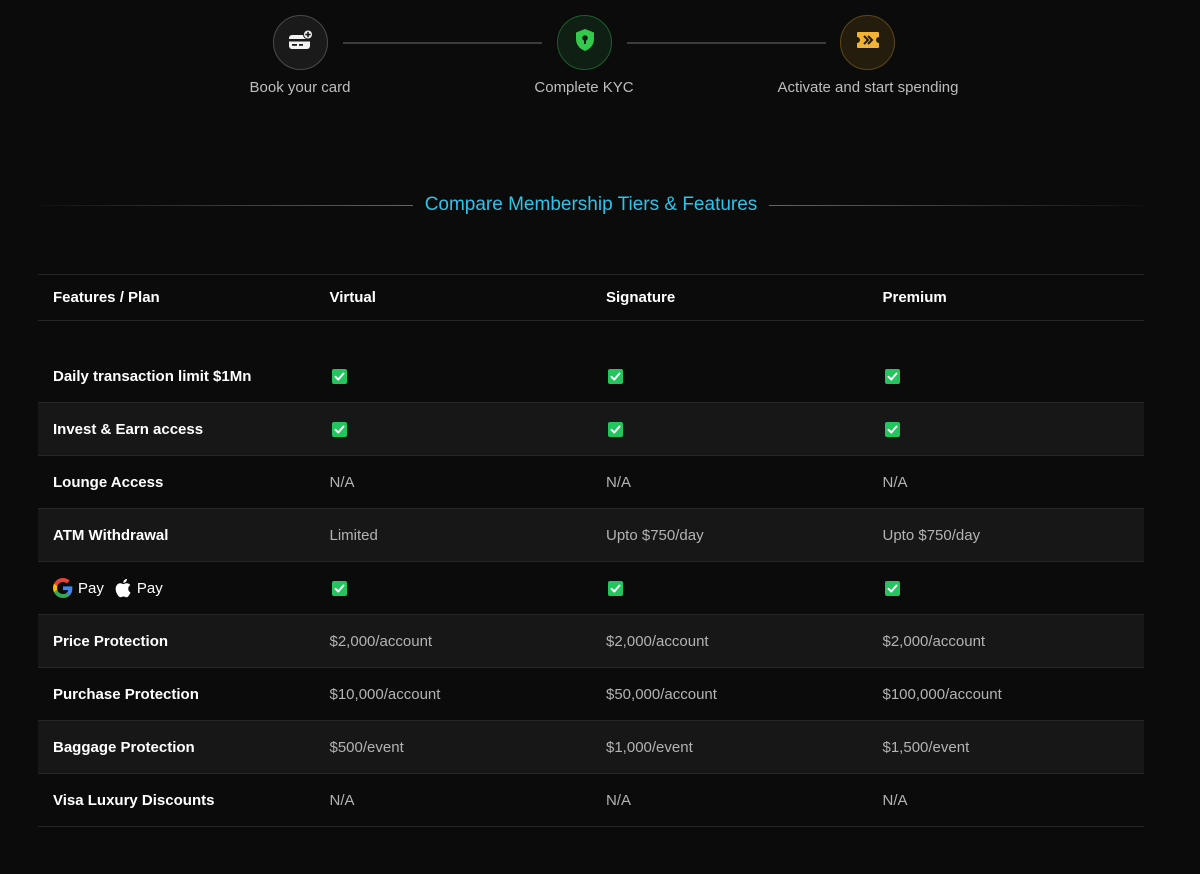 This screenshot has height=874, width=1200. What do you see at coordinates (584, 87) in the screenshot?
I see `step-label-kyc: Complete KYC` at bounding box center [584, 87].